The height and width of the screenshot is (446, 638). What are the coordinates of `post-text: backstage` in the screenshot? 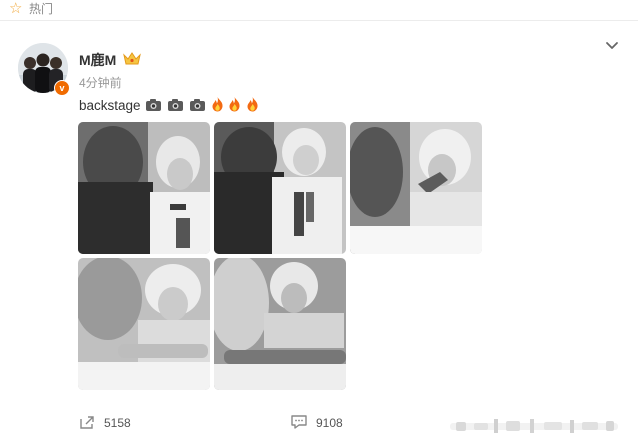 It's located at (169, 105).